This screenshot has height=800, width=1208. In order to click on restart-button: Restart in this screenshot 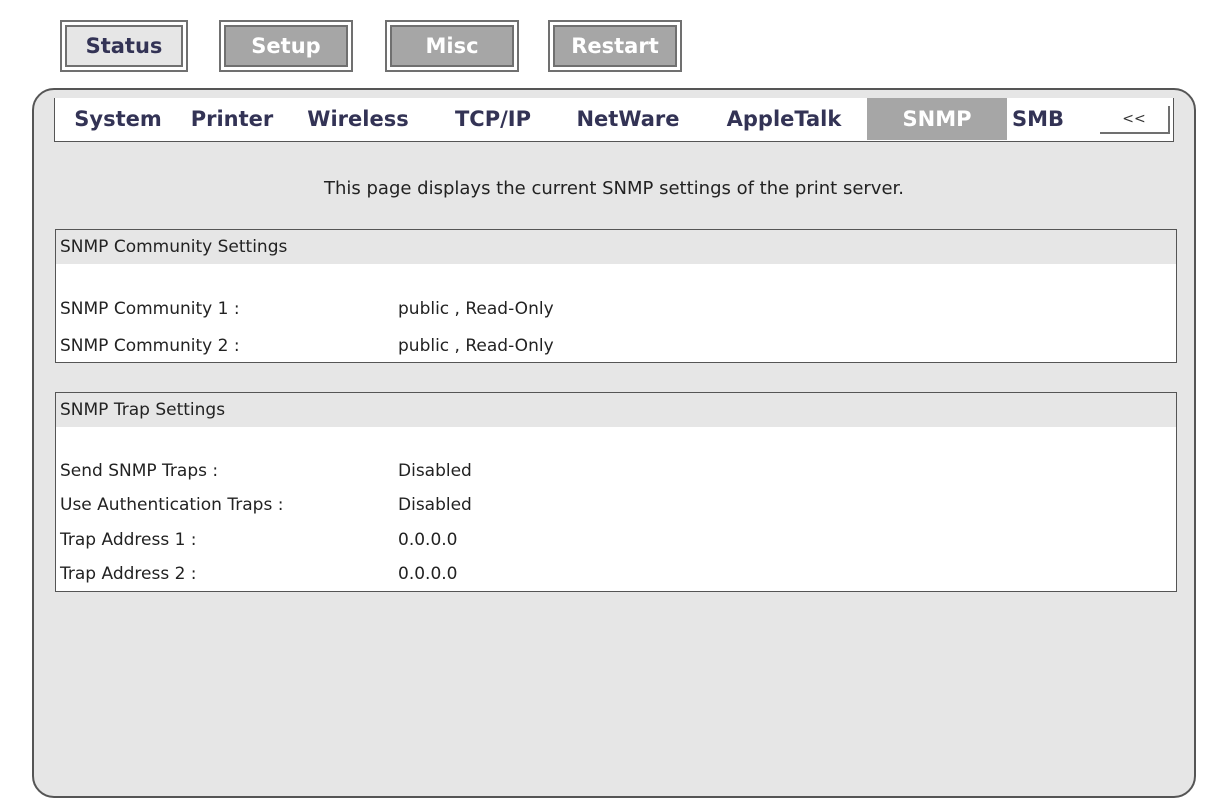, I will do `click(615, 46)`.